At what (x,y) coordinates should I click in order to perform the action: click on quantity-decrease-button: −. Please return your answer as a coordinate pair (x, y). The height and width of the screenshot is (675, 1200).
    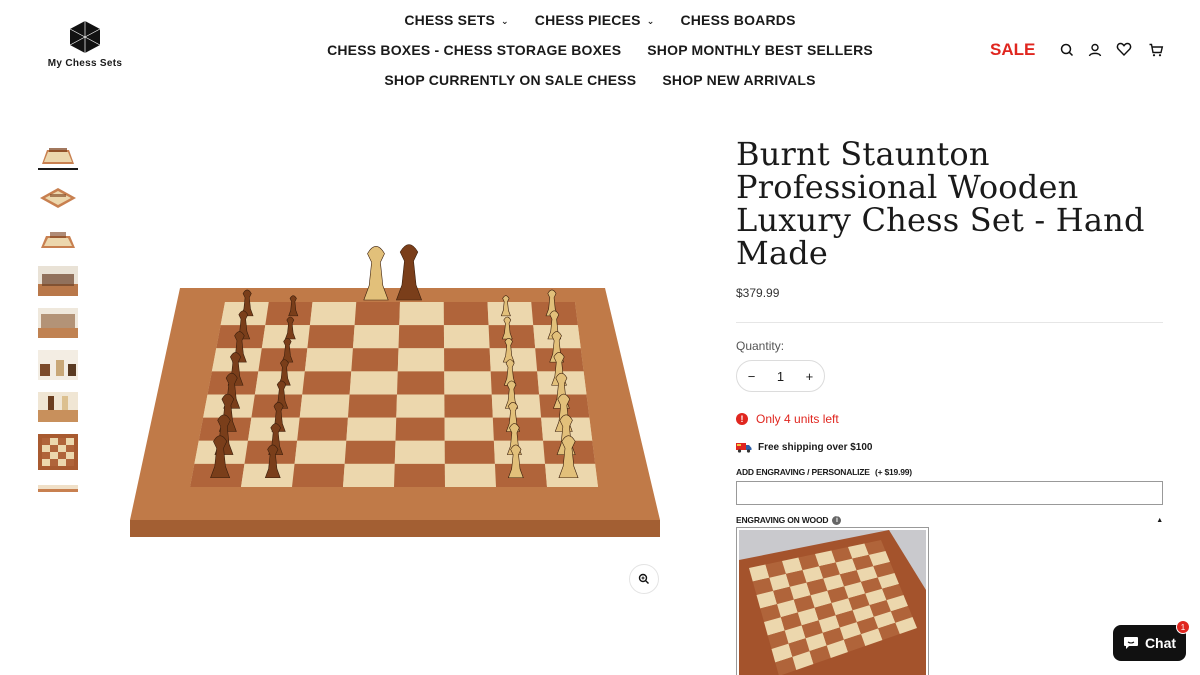
    Looking at the image, I should click on (752, 376).